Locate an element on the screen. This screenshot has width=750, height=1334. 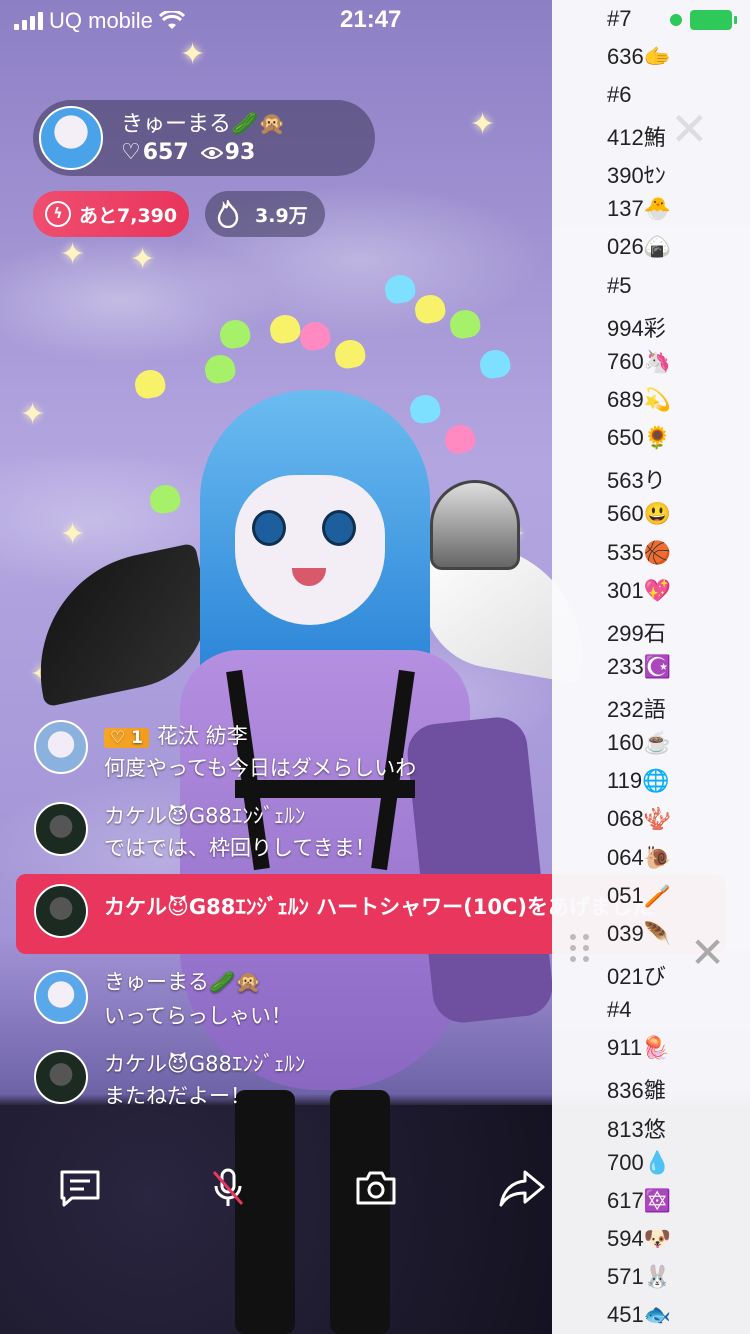
mic-toggle-button is located at coordinates (228, 1188).